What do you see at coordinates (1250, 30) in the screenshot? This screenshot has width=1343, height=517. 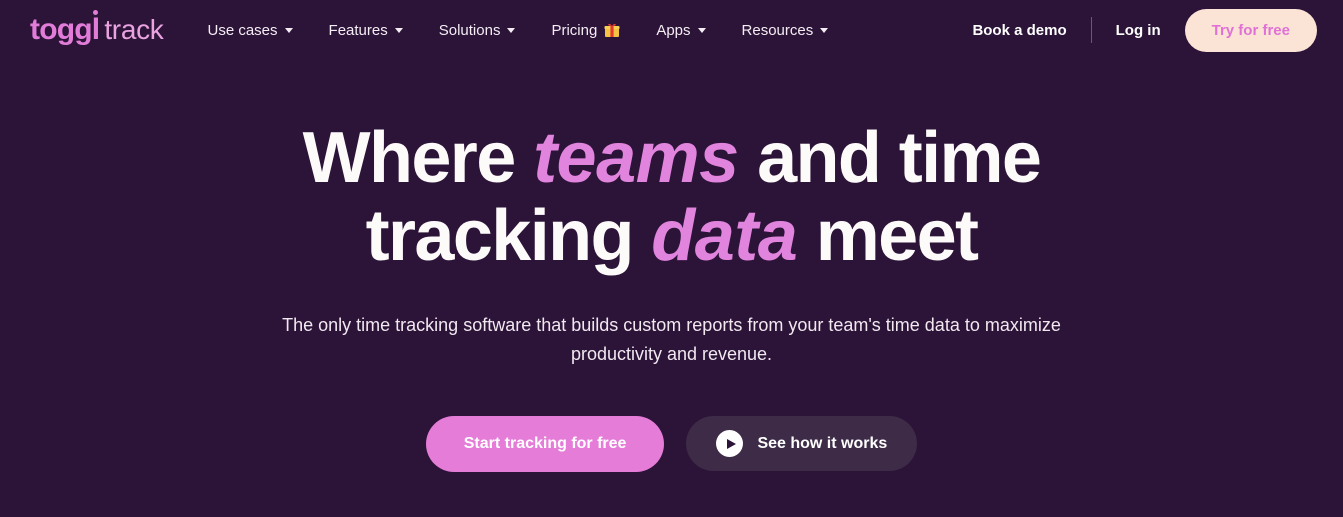 I see `try-for-free-button: Try for free` at bounding box center [1250, 30].